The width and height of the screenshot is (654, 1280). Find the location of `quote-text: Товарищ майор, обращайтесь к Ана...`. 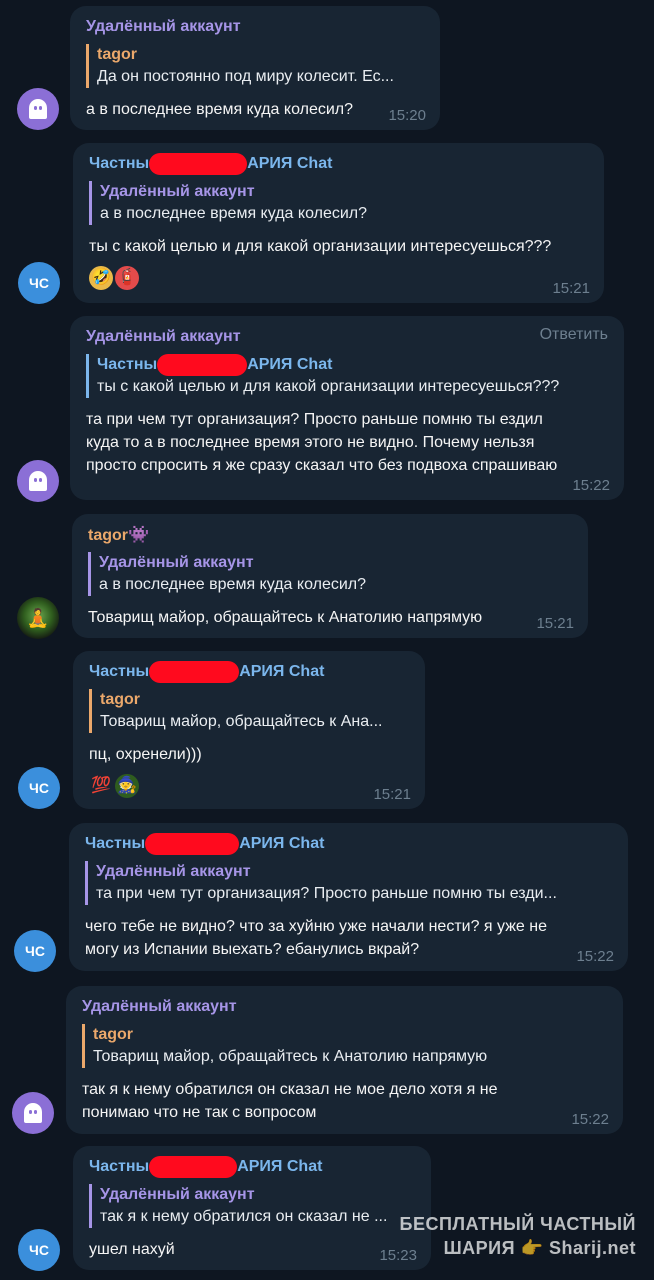

quote-text: Товарищ майор, обращайтесь к Ана... is located at coordinates (241, 721).